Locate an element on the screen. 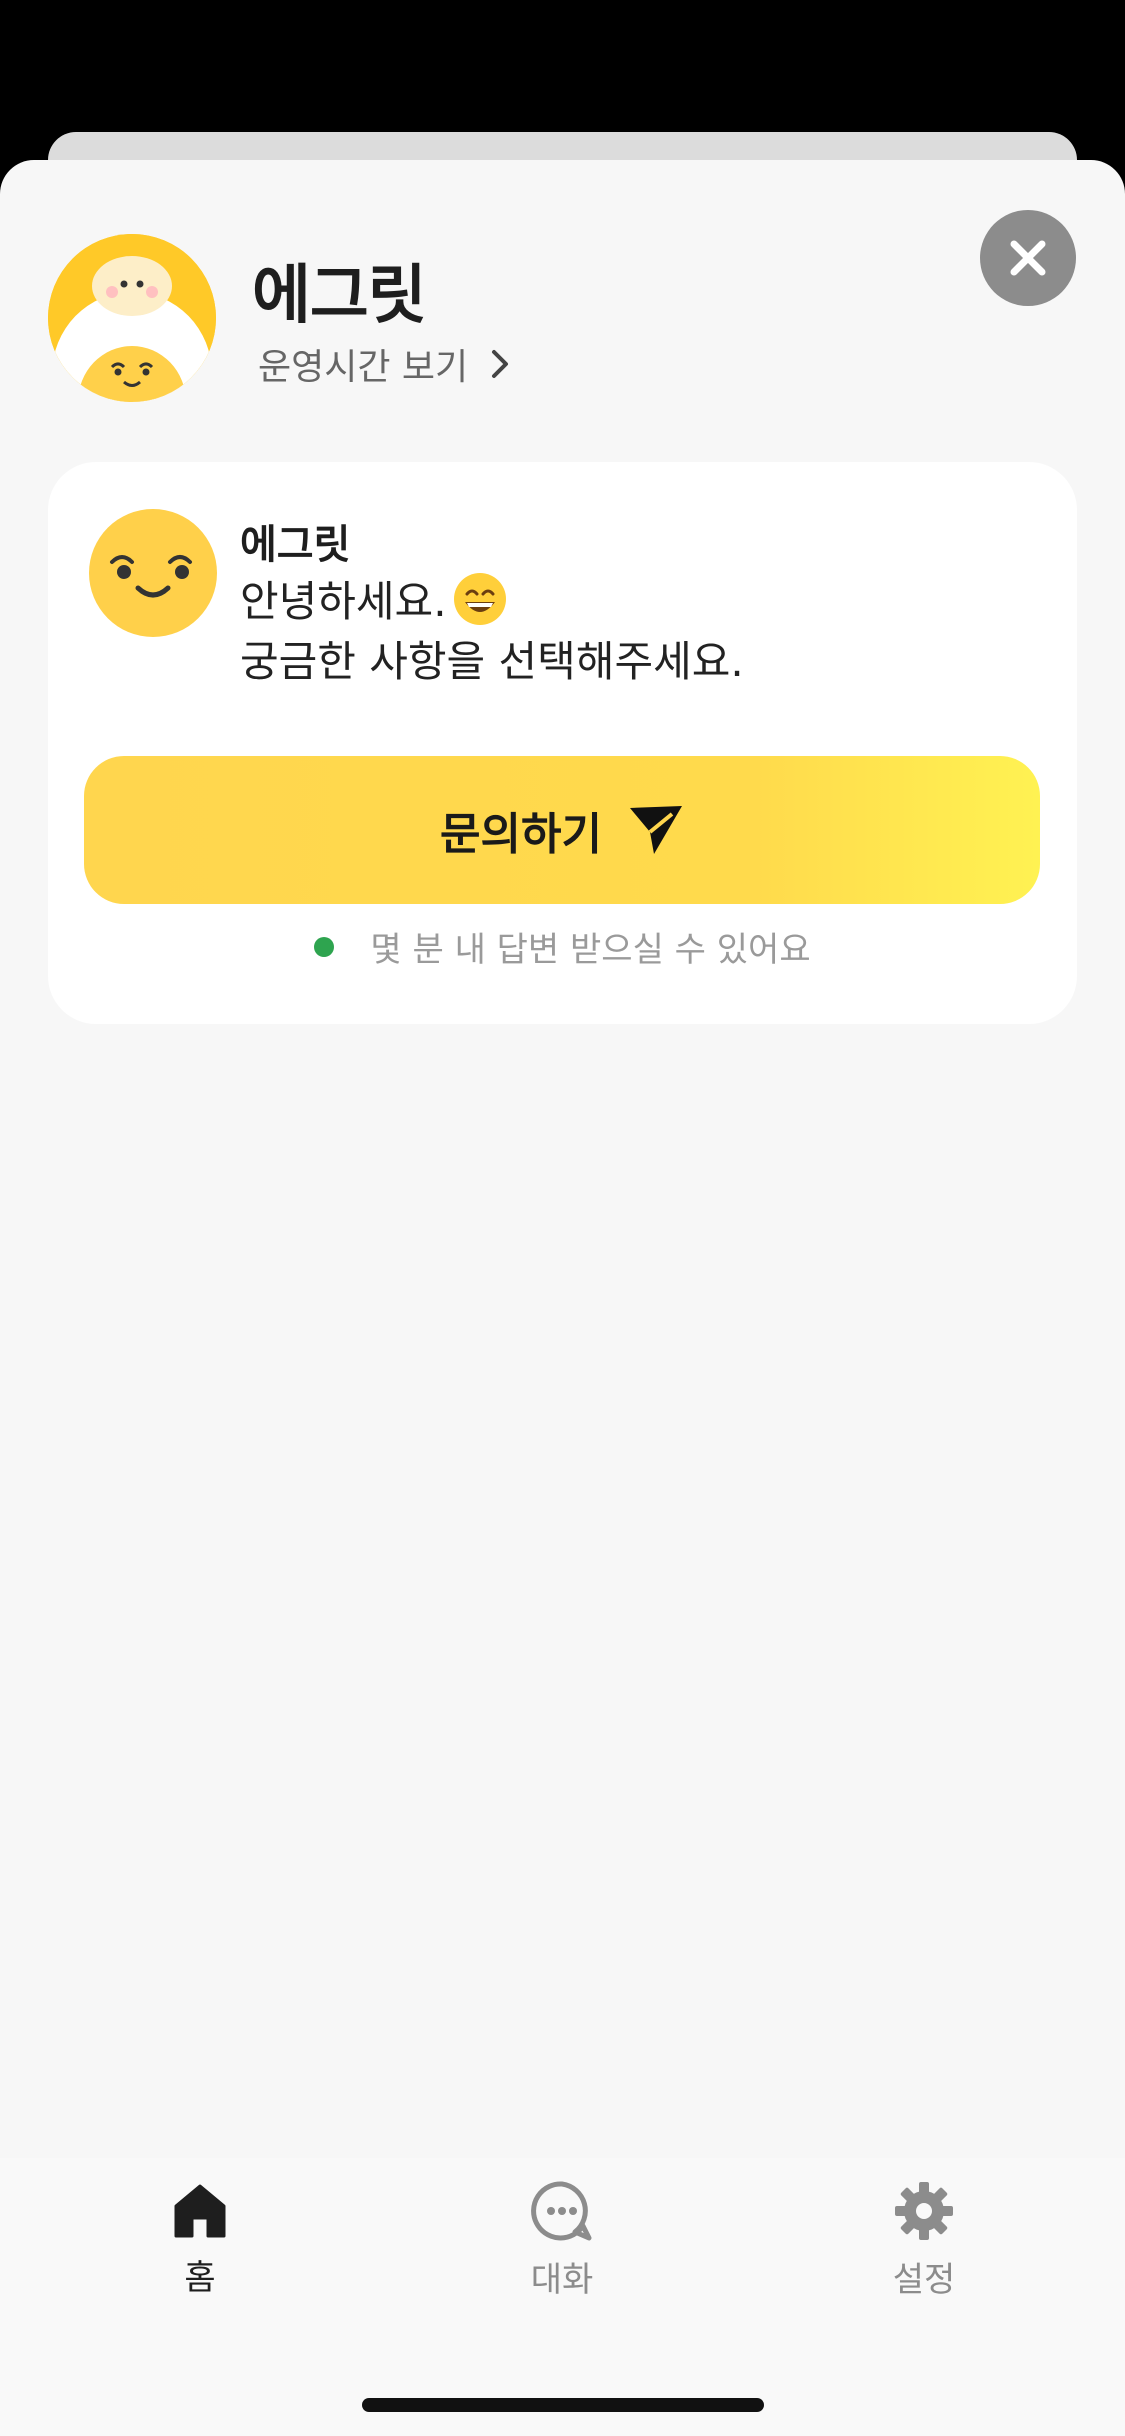  response-status: 몇 분 내 답변 받으실 수 있어요 is located at coordinates (562, 946).